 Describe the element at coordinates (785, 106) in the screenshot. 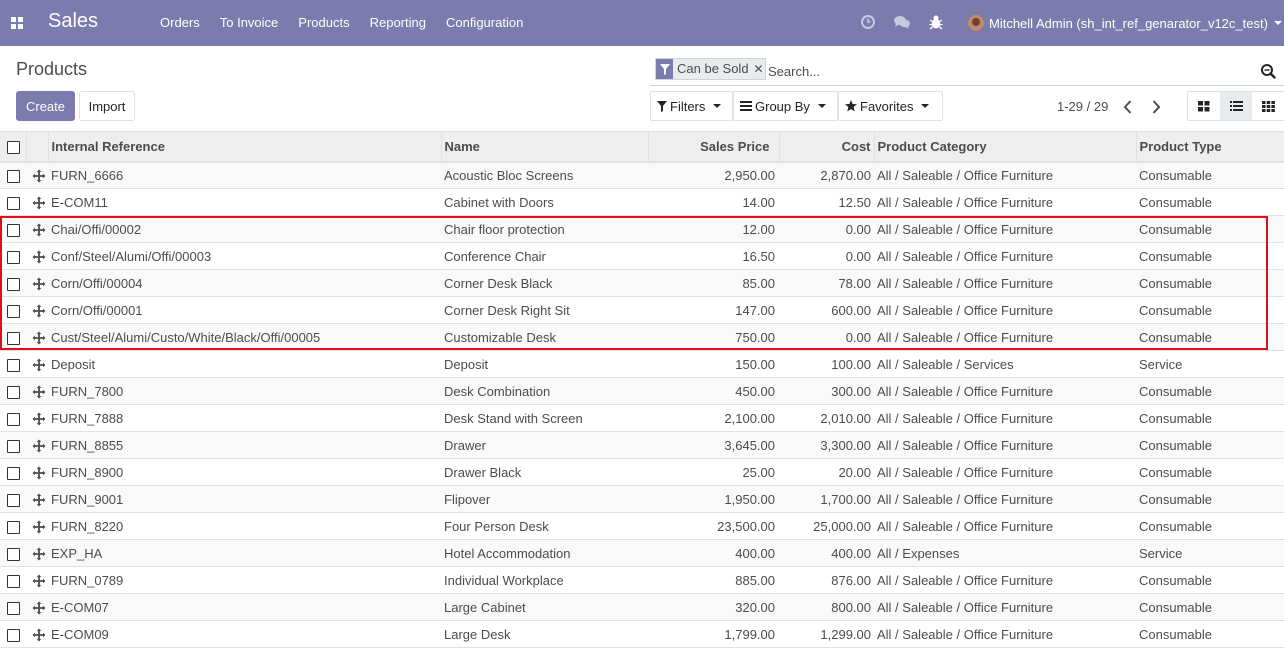

I see `group-by-dropdown: Group By` at that location.